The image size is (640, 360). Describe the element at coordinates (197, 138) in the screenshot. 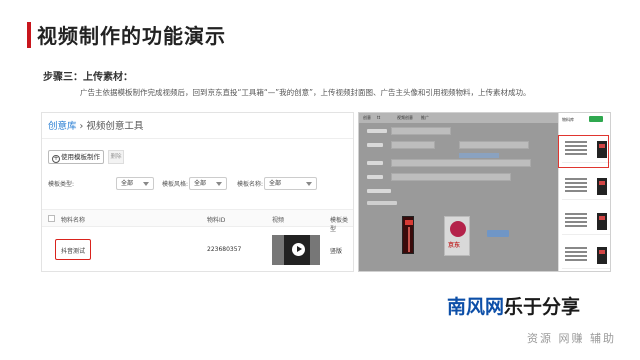

I see `divider` at that location.